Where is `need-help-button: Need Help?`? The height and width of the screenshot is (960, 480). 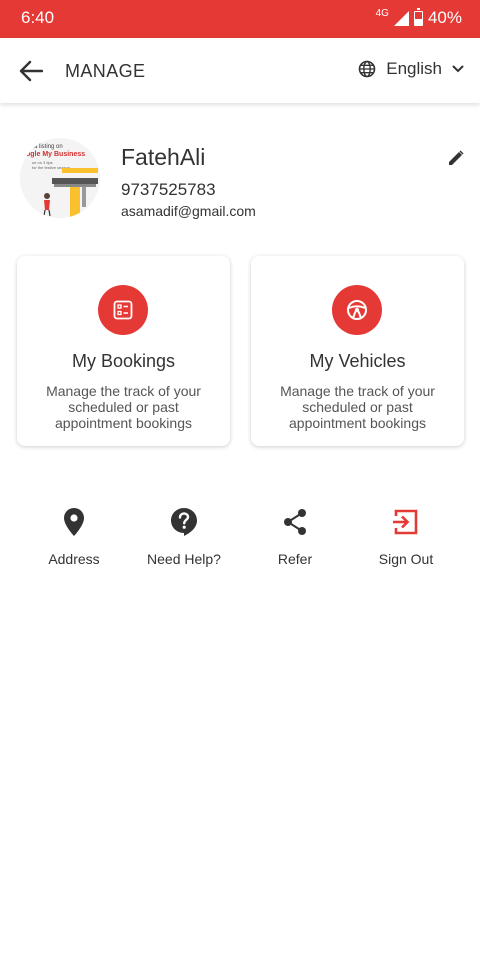
need-help-button: Need Help? is located at coordinates (184, 536).